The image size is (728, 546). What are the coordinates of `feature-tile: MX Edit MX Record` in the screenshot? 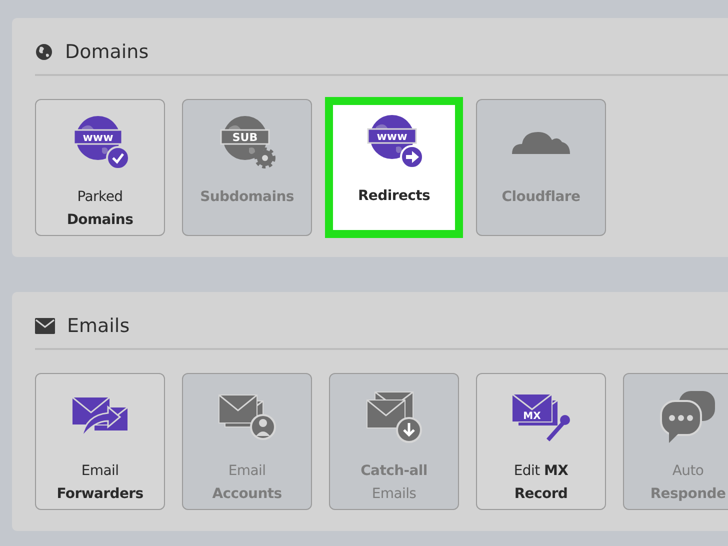 It's located at (541, 441).